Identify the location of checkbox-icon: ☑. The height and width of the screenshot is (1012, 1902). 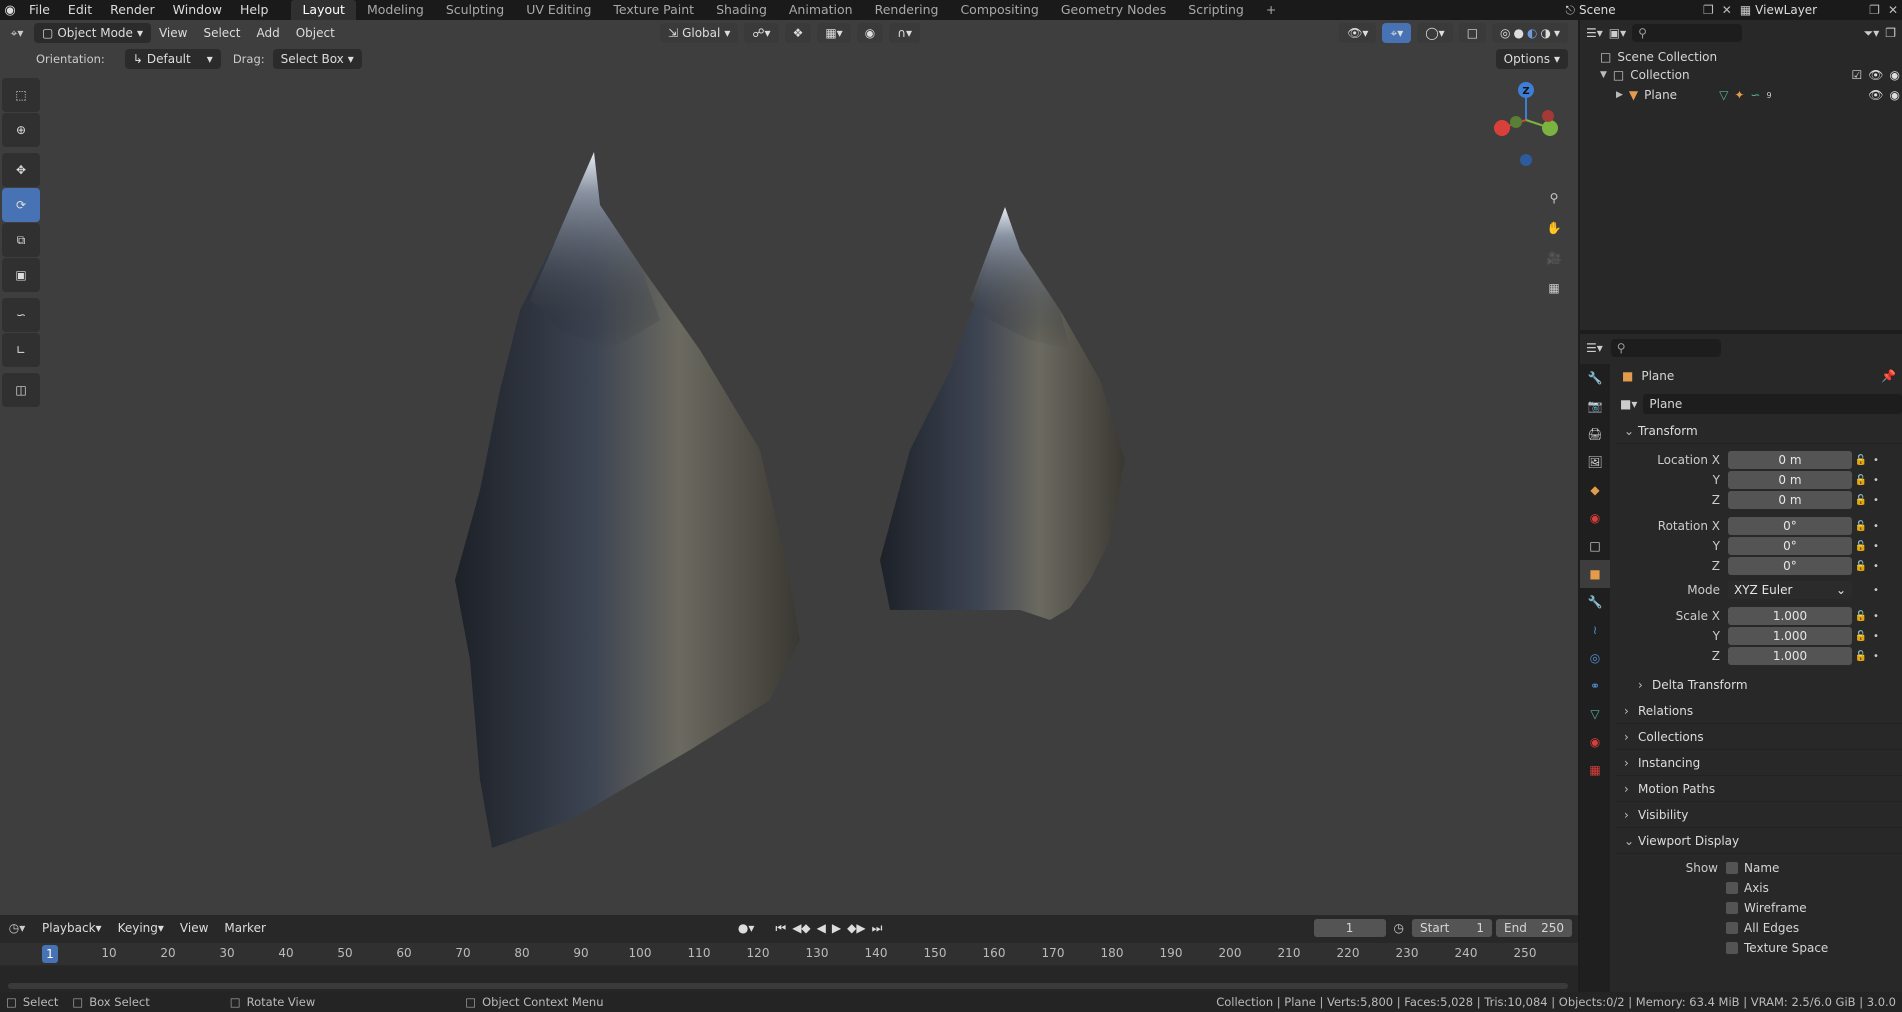
(1857, 75).